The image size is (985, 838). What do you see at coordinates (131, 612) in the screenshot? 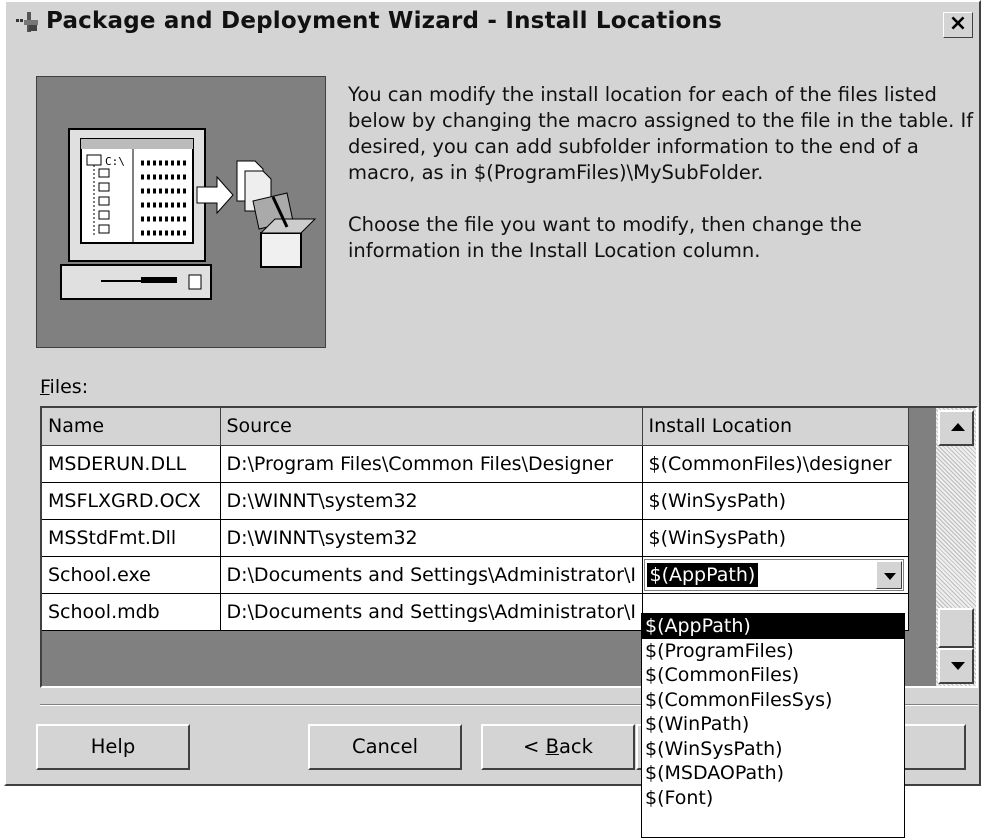
I see `cell-name: School.mdb` at bounding box center [131, 612].